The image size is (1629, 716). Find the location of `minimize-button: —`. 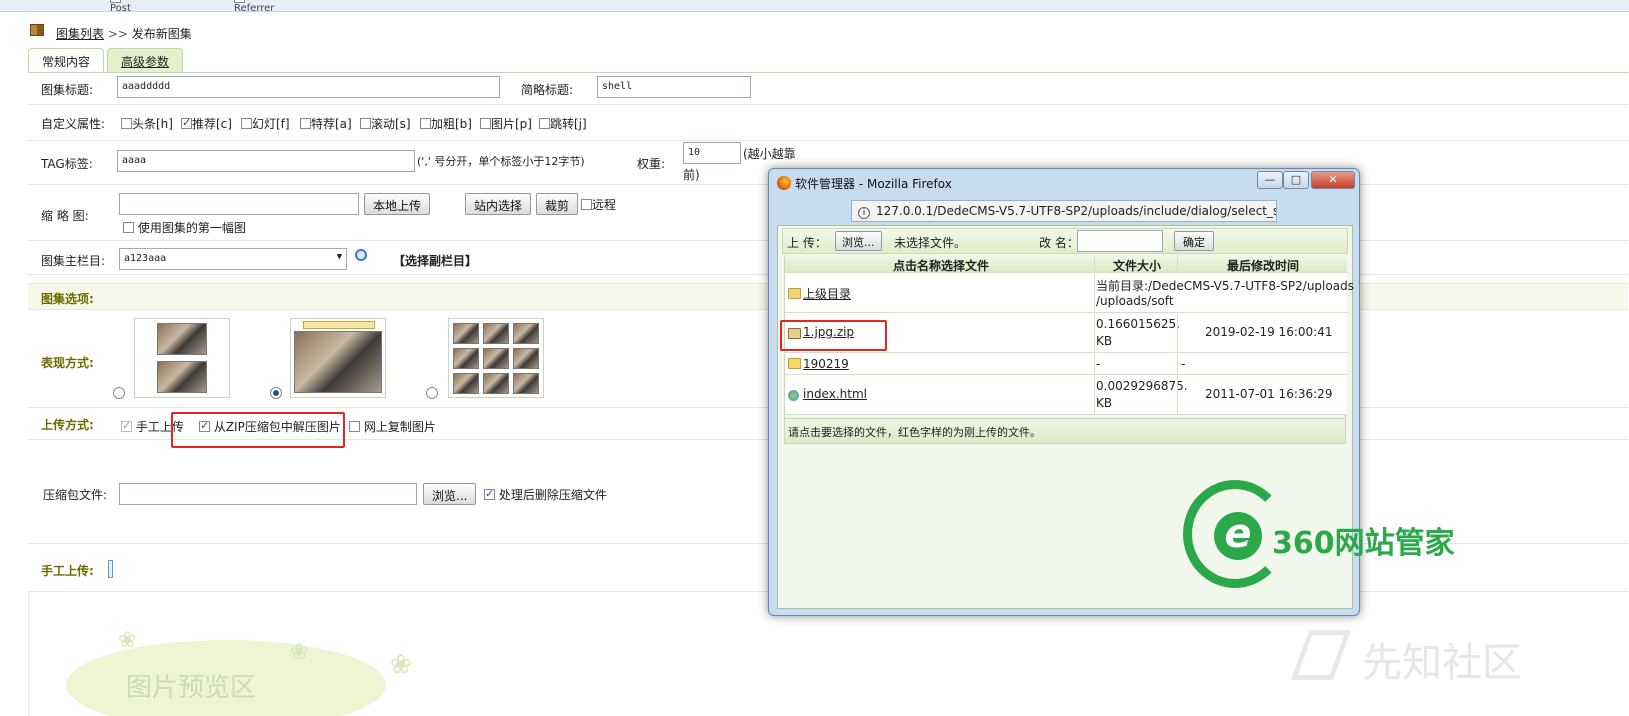

minimize-button: — is located at coordinates (1270, 180).